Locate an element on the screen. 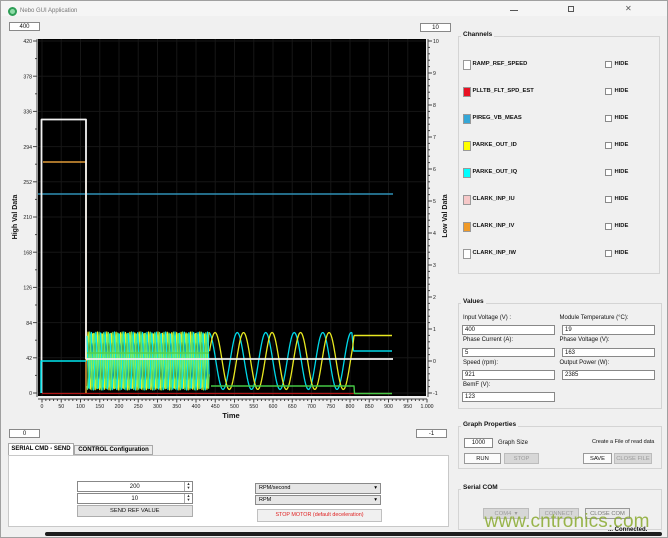 This screenshot has height=538, width=668. svg-text: 1 is located at coordinates (434, 330).